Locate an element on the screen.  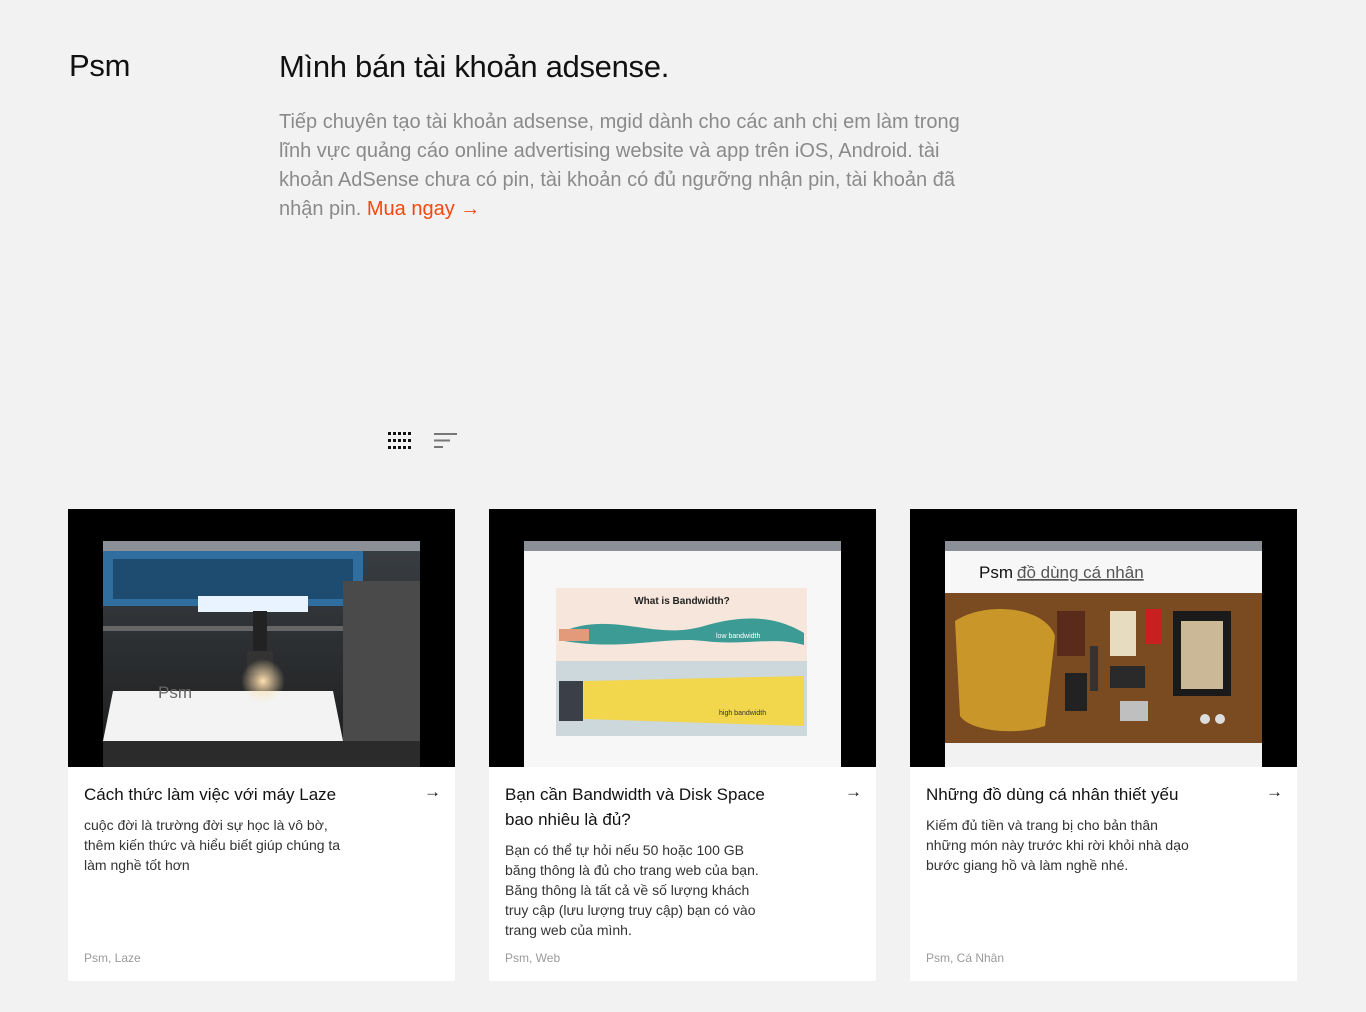
post-title: Những đồ dùng cá nhân thiết yếu is located at coordinates (1071, 794).